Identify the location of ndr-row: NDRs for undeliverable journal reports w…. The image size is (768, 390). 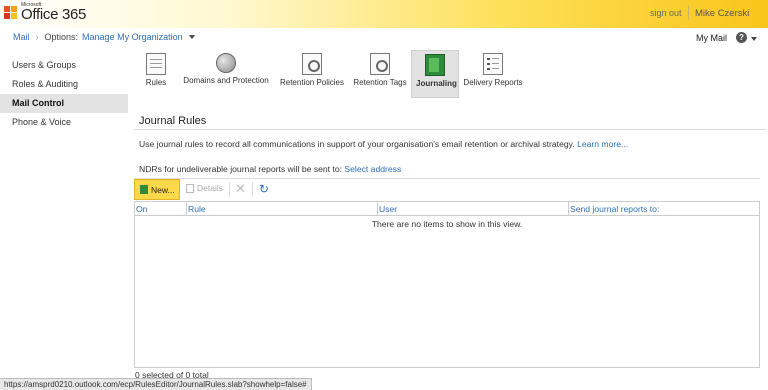
(270, 169).